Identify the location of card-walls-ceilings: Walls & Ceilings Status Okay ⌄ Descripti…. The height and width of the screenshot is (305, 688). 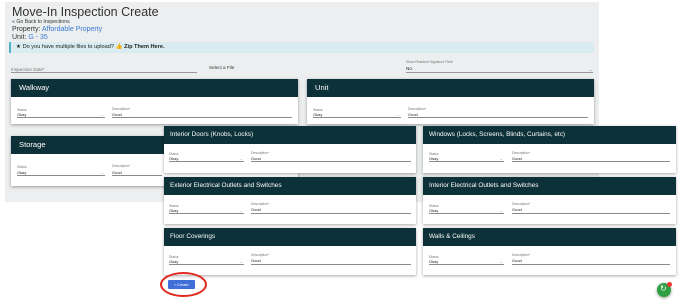
(549, 251).